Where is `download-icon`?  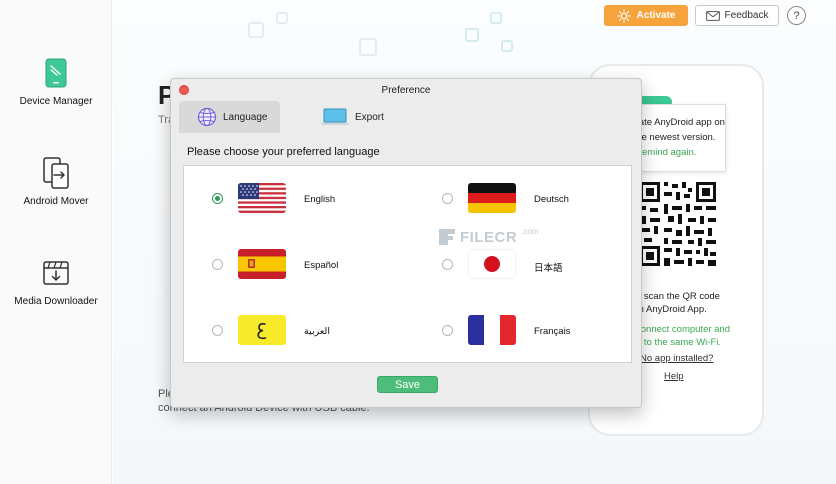 download-icon is located at coordinates (56, 273).